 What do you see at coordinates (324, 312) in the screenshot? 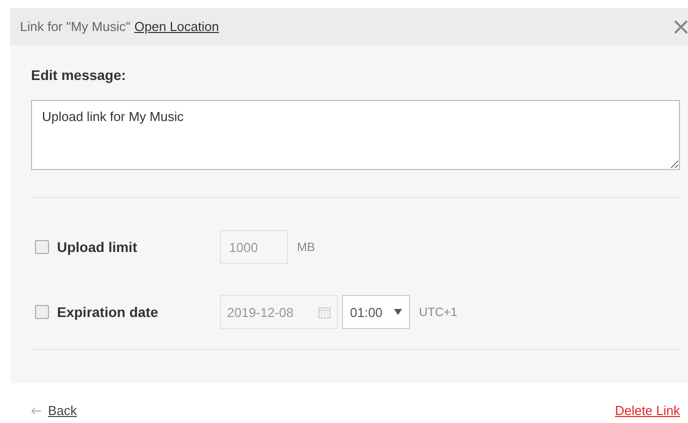
I see `calendar-icon` at bounding box center [324, 312].